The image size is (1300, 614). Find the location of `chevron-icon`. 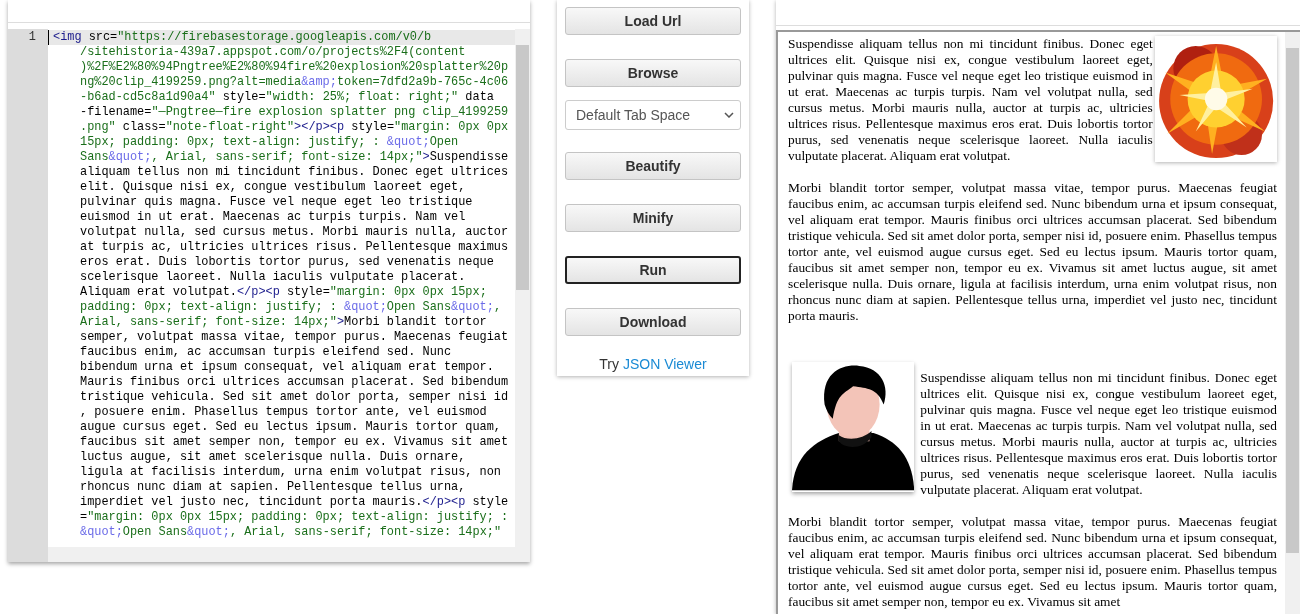

chevron-icon is located at coordinates (729, 115).